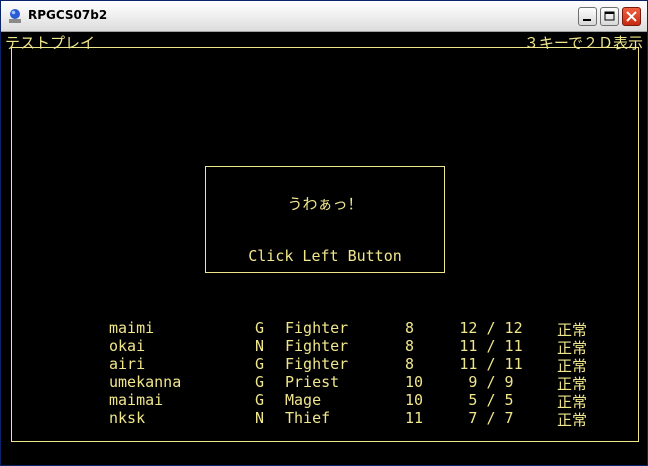 This screenshot has height=466, width=648. I want to click on title-bar: RPGCS07b2, so click(324, 16).